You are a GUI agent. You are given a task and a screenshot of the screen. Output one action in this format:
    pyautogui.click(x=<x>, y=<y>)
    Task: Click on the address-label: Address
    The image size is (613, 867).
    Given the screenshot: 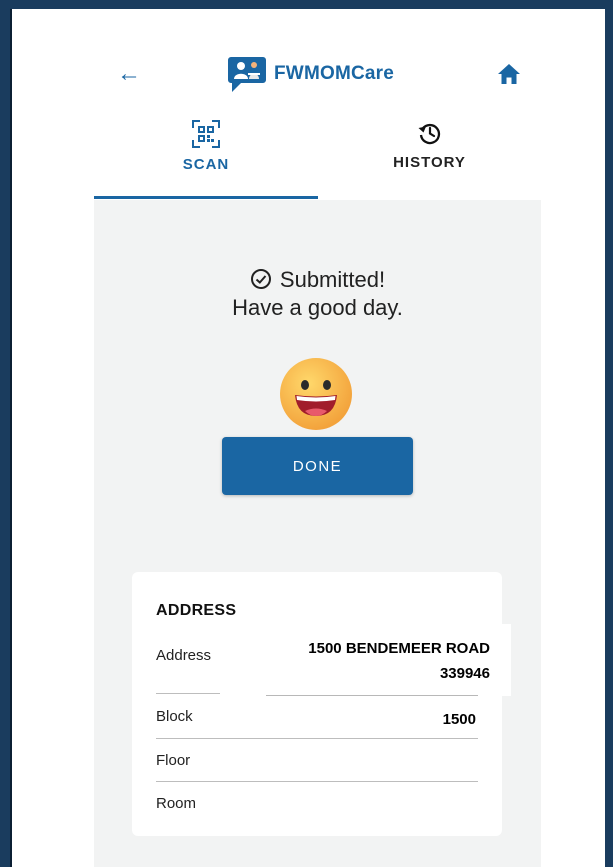 What is the action you would take?
    pyautogui.click(x=184, y=655)
    